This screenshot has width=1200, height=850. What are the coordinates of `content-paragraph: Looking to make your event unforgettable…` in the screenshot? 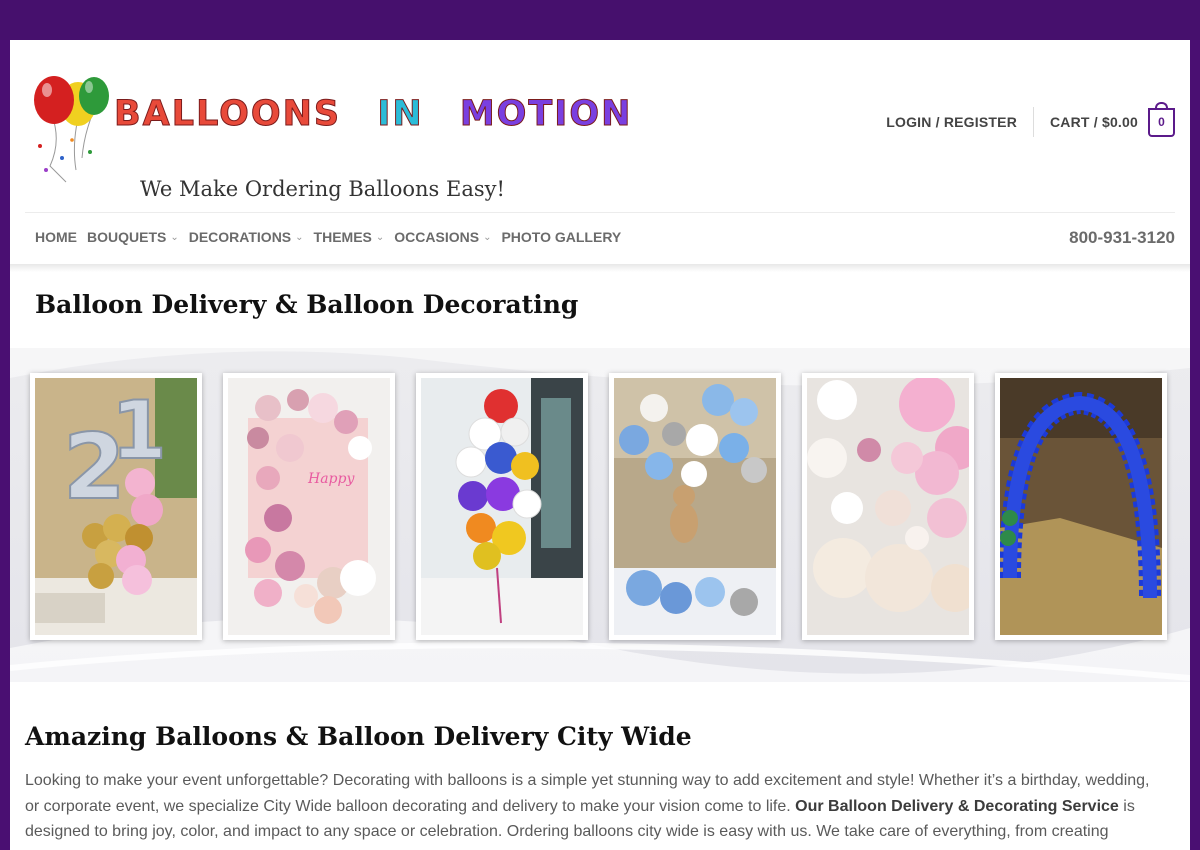 It's located at (595, 809).